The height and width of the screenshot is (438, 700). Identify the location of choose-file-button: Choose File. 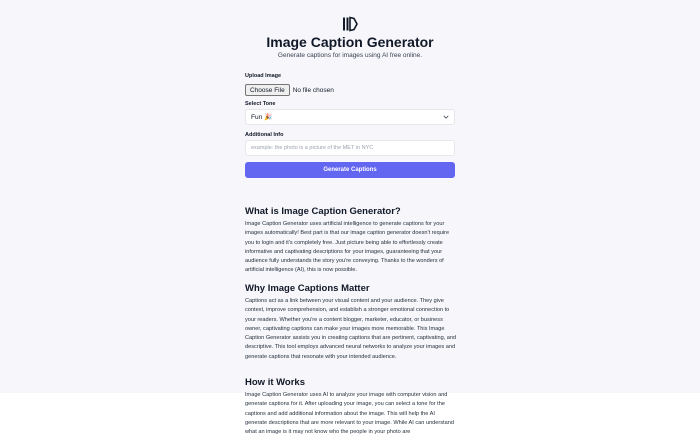
(267, 90).